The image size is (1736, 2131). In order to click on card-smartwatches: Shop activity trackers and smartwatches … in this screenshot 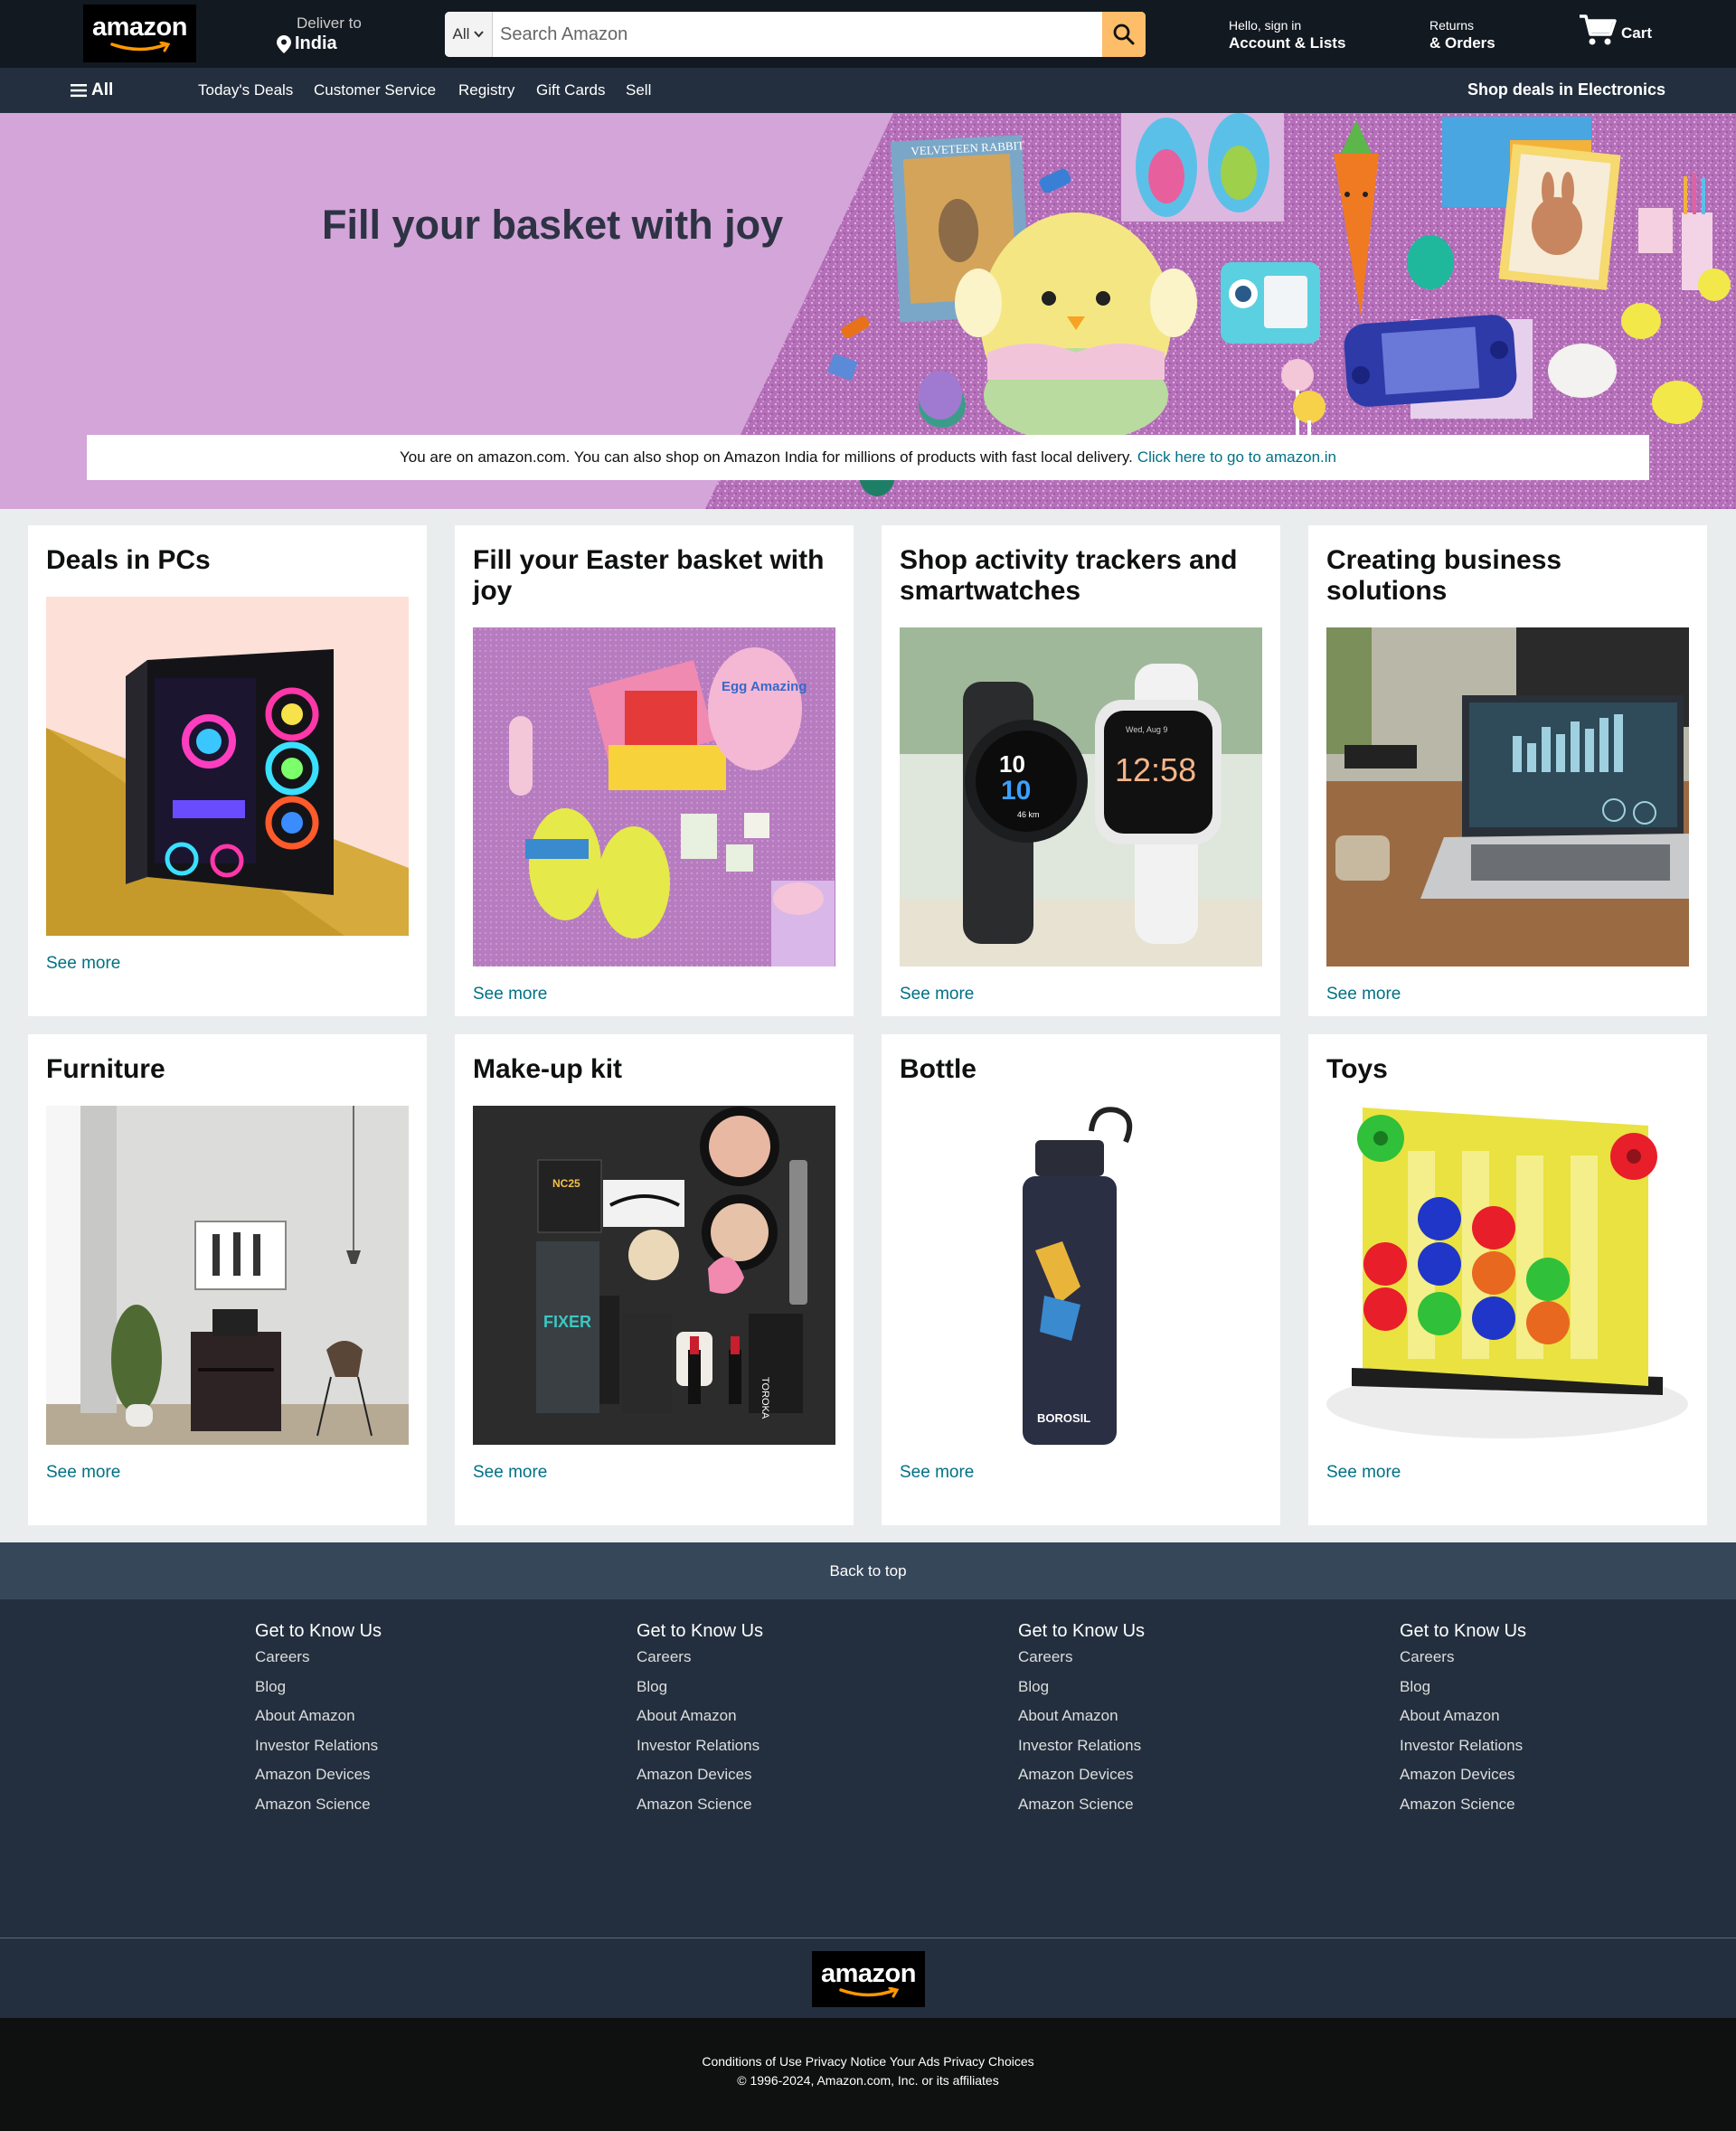, I will do `click(1081, 770)`.